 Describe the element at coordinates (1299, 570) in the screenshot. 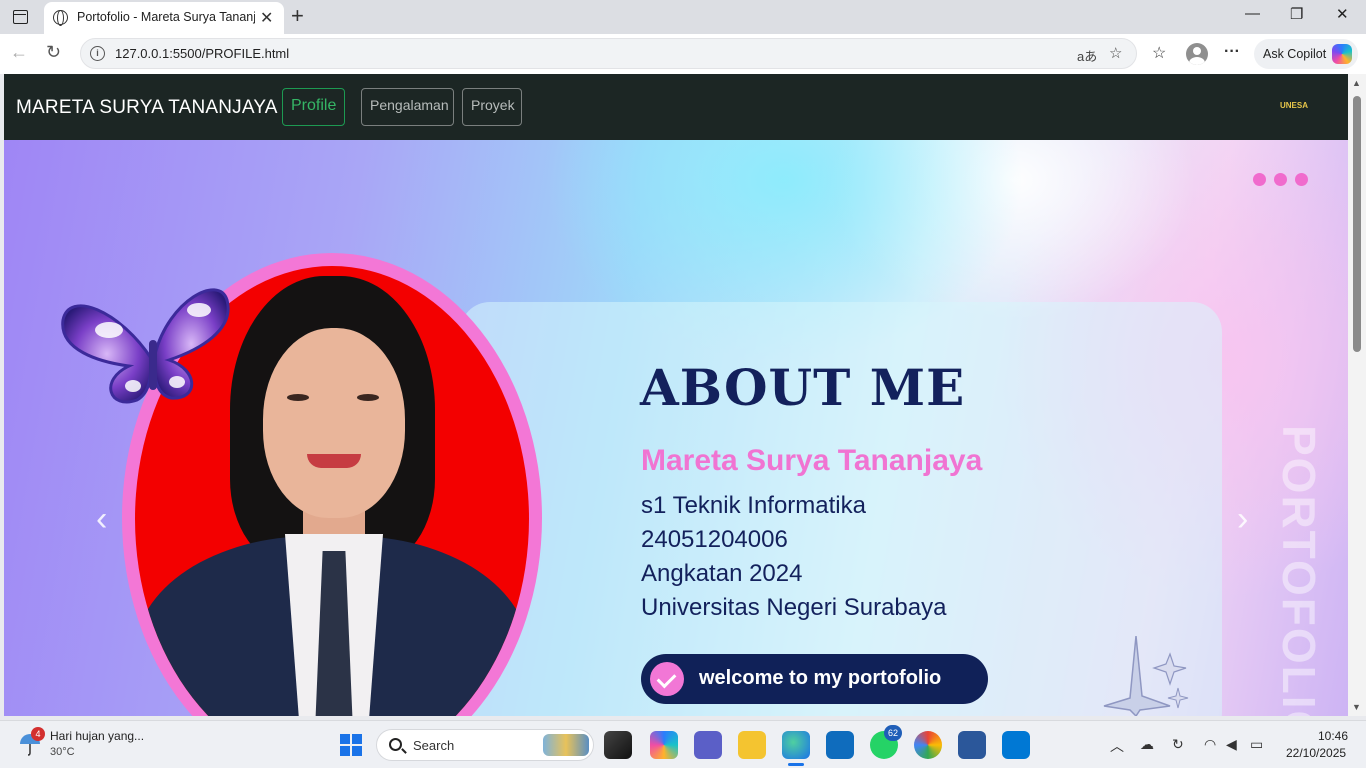

I see `vertical-watermark: PORTOFOLIO M` at that location.